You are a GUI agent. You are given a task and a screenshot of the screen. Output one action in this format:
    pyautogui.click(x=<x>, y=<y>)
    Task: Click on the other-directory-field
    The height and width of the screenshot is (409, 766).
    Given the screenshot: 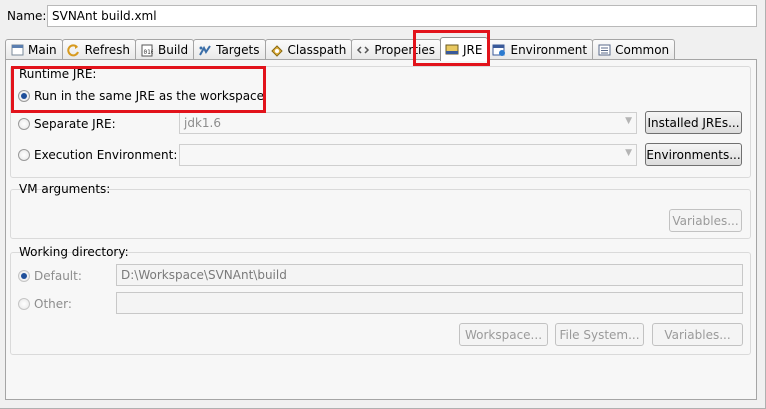 What is the action you would take?
    pyautogui.click(x=429, y=303)
    